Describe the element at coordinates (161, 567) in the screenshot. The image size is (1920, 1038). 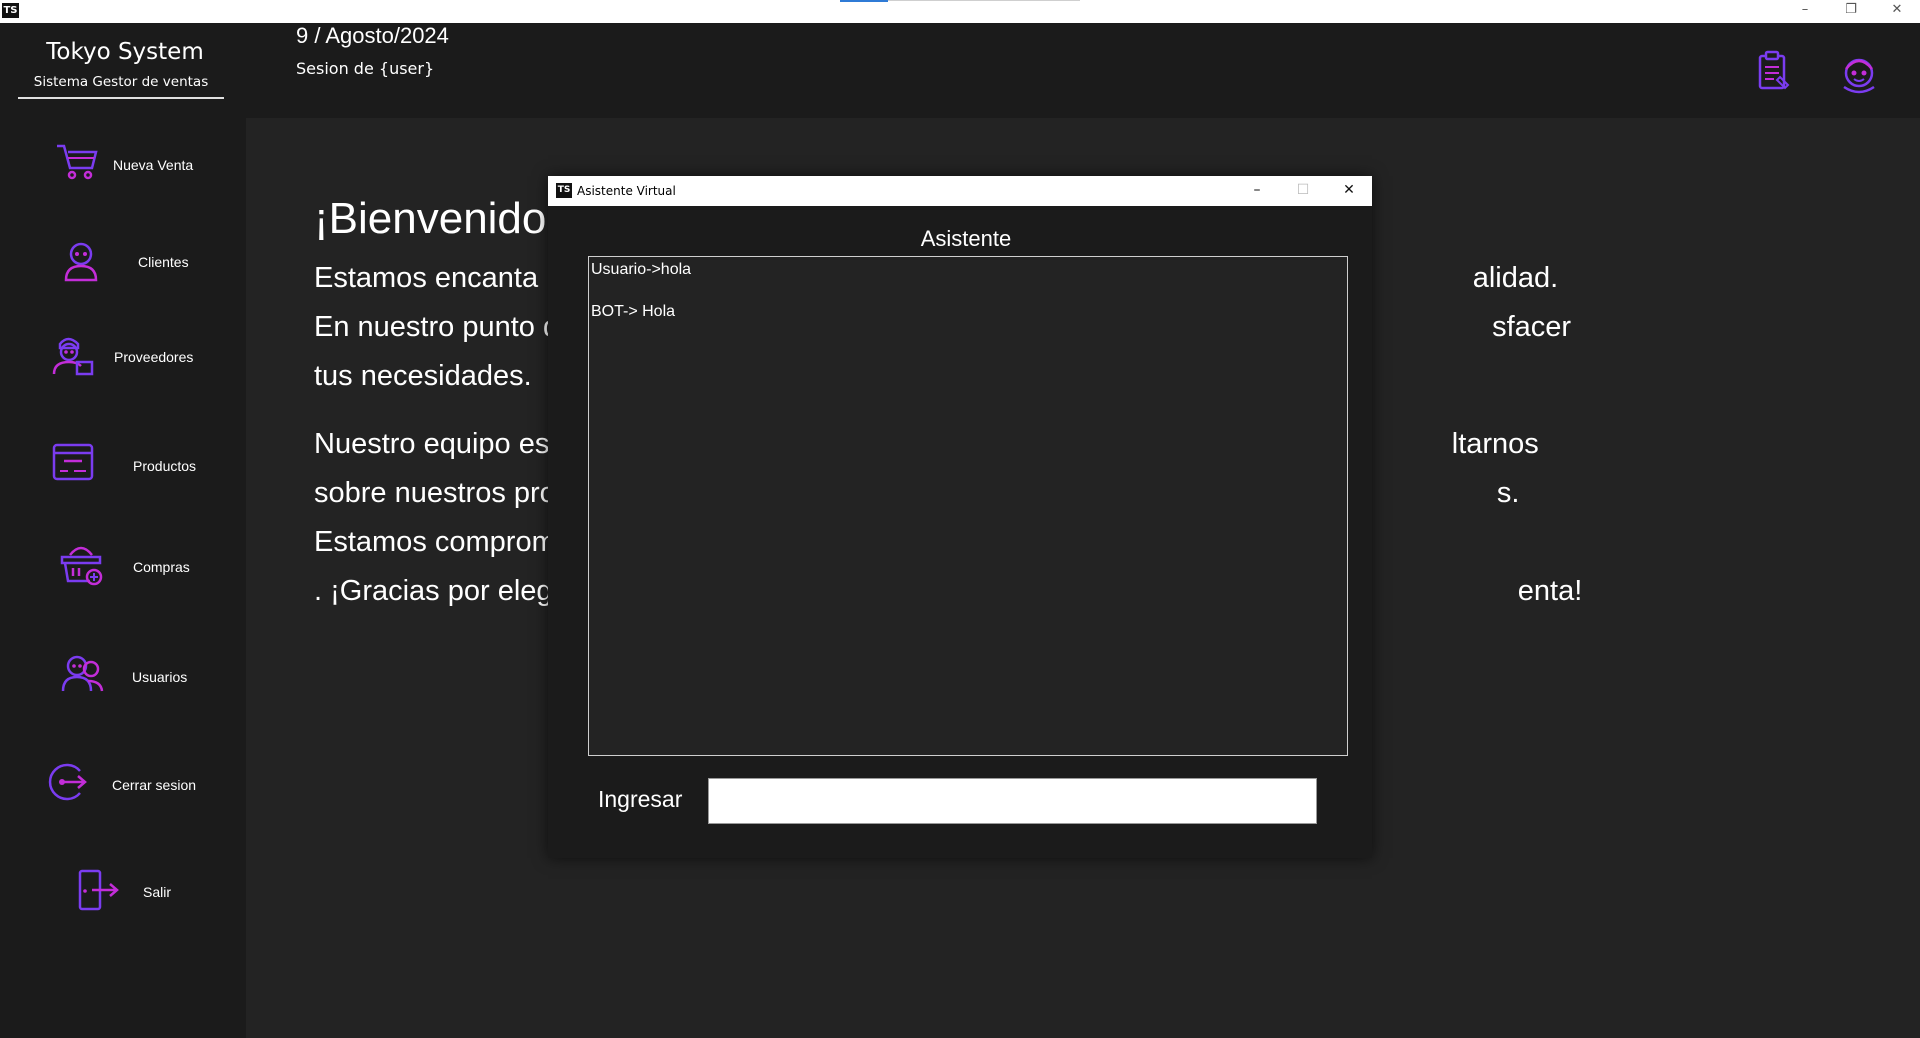
I see `sidebar-item-label: Compras` at that location.